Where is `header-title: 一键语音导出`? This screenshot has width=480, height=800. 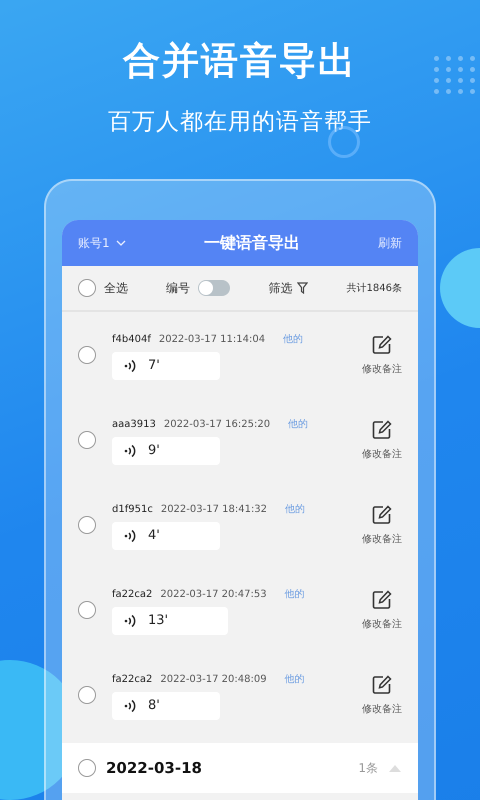 header-title: 一键语音导出 is located at coordinates (252, 243).